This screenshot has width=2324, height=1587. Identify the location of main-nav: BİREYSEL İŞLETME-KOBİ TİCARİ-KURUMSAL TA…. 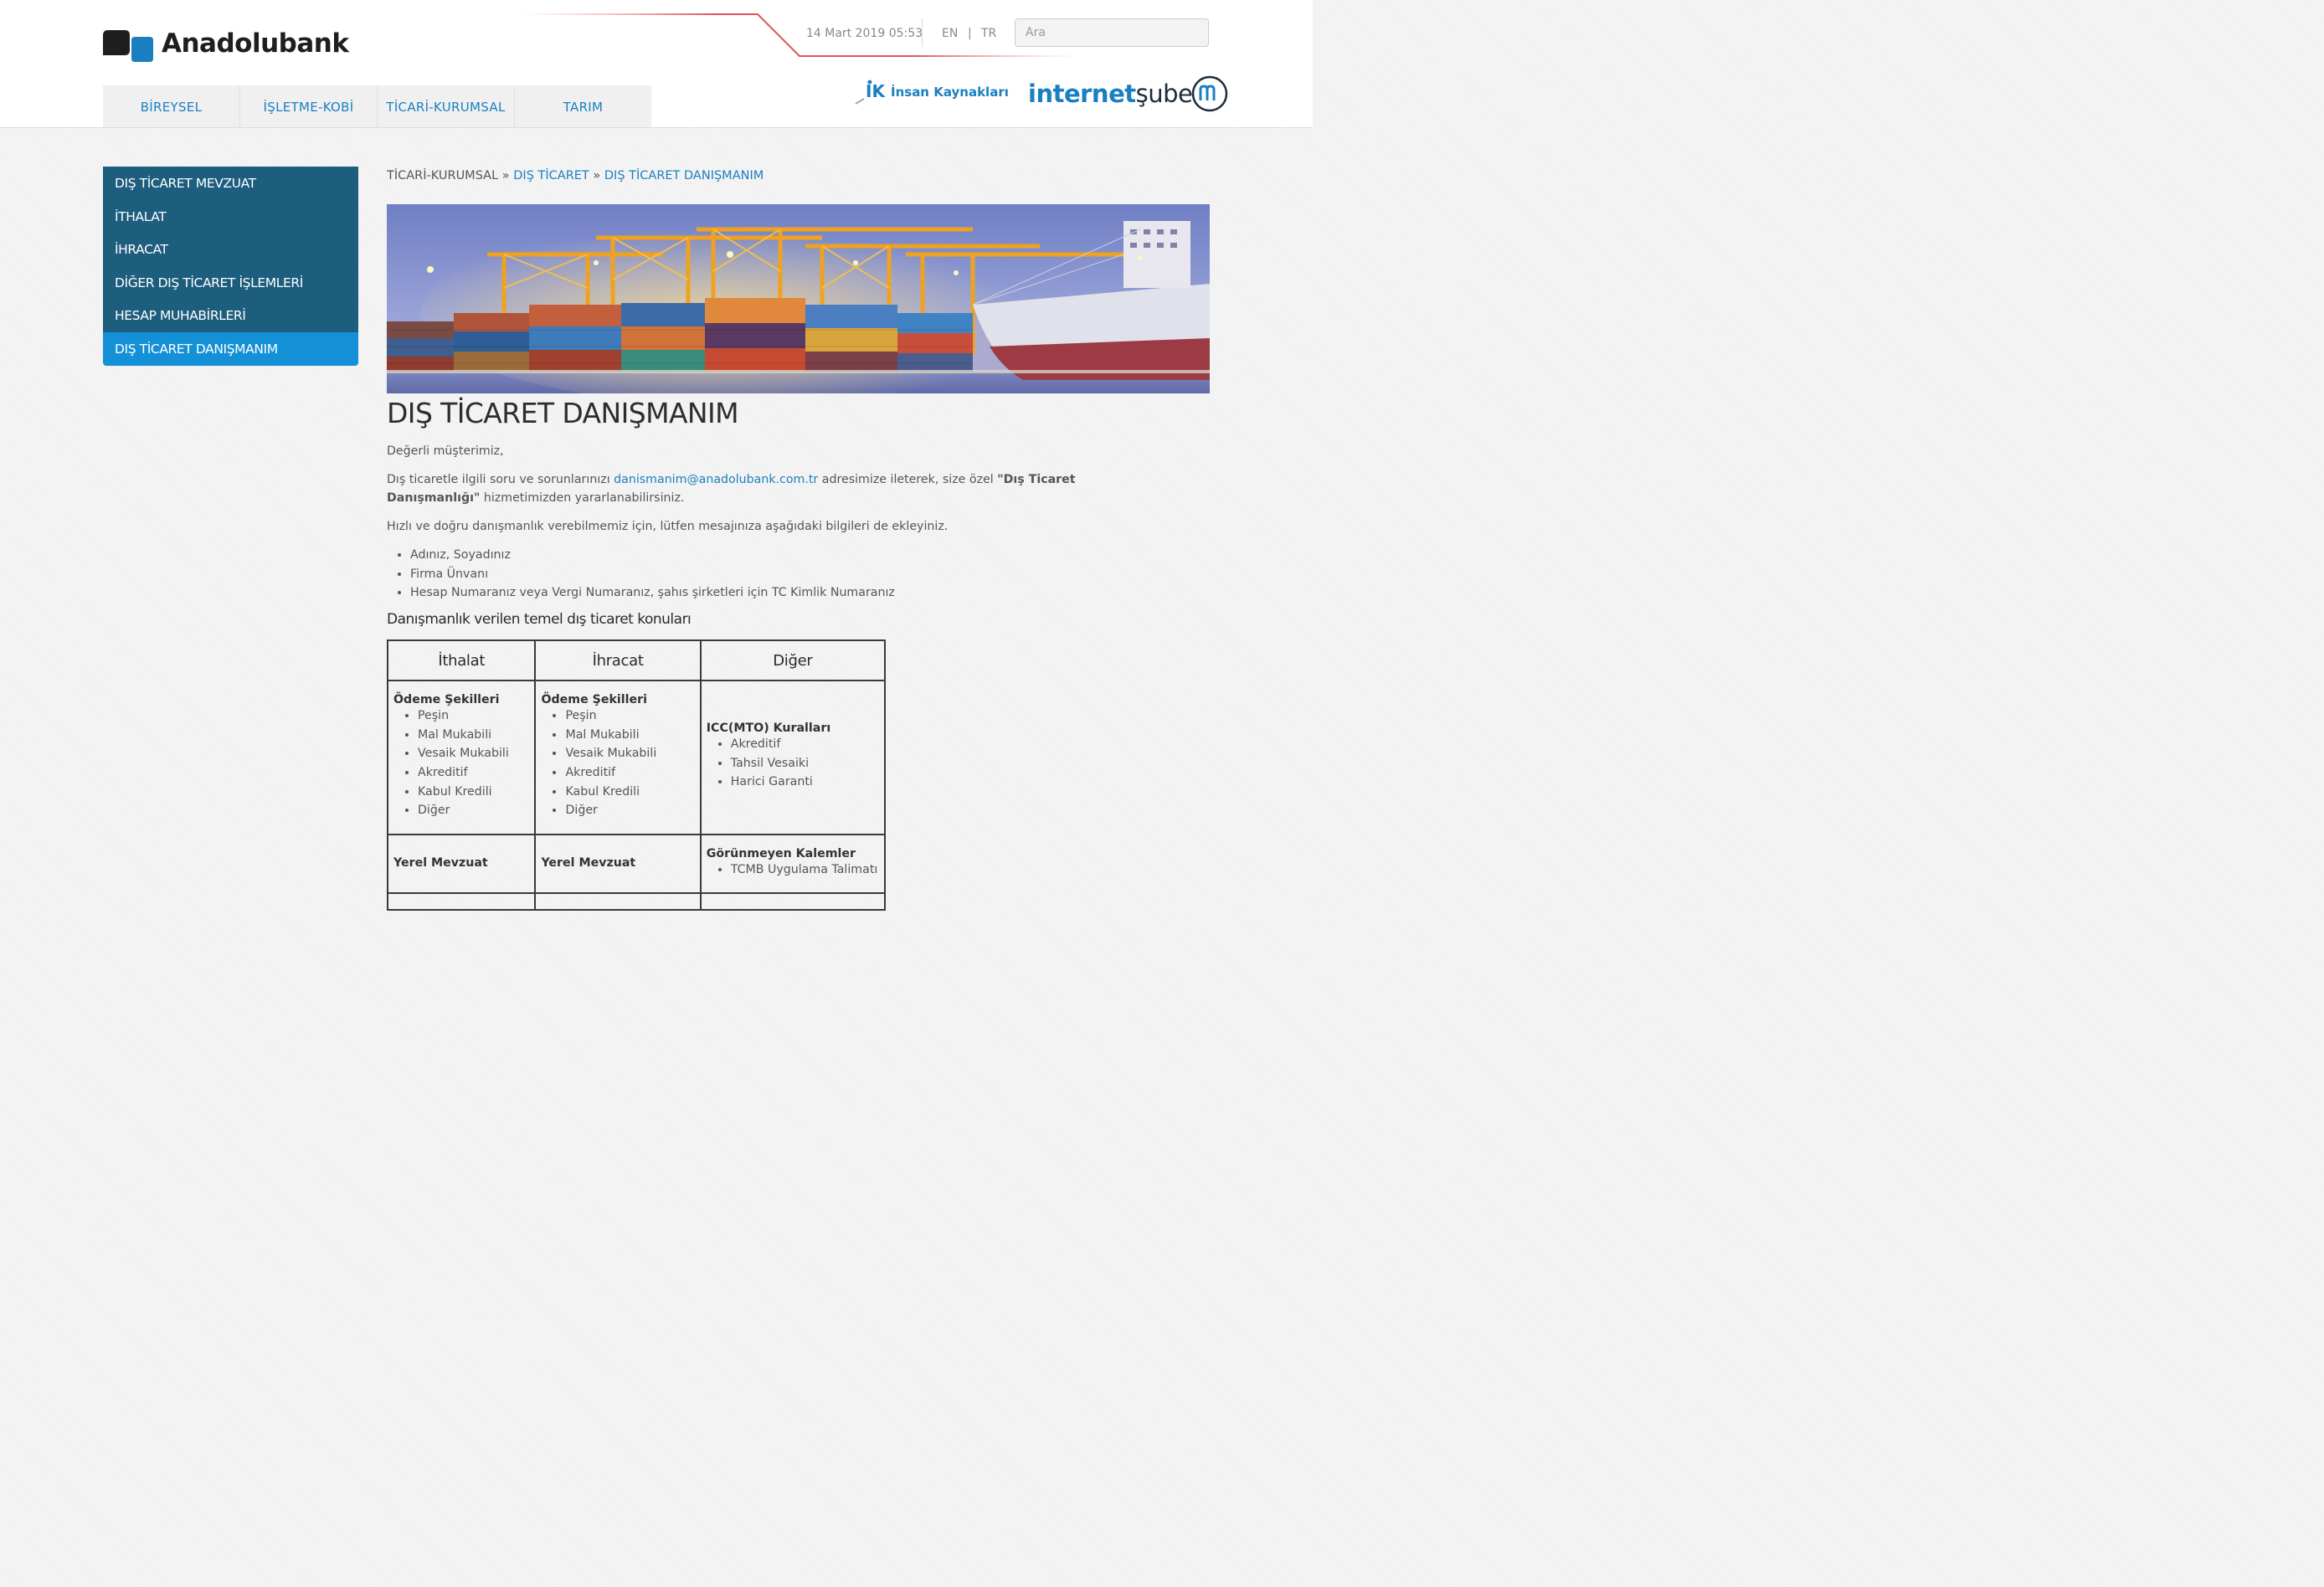
(377, 106).